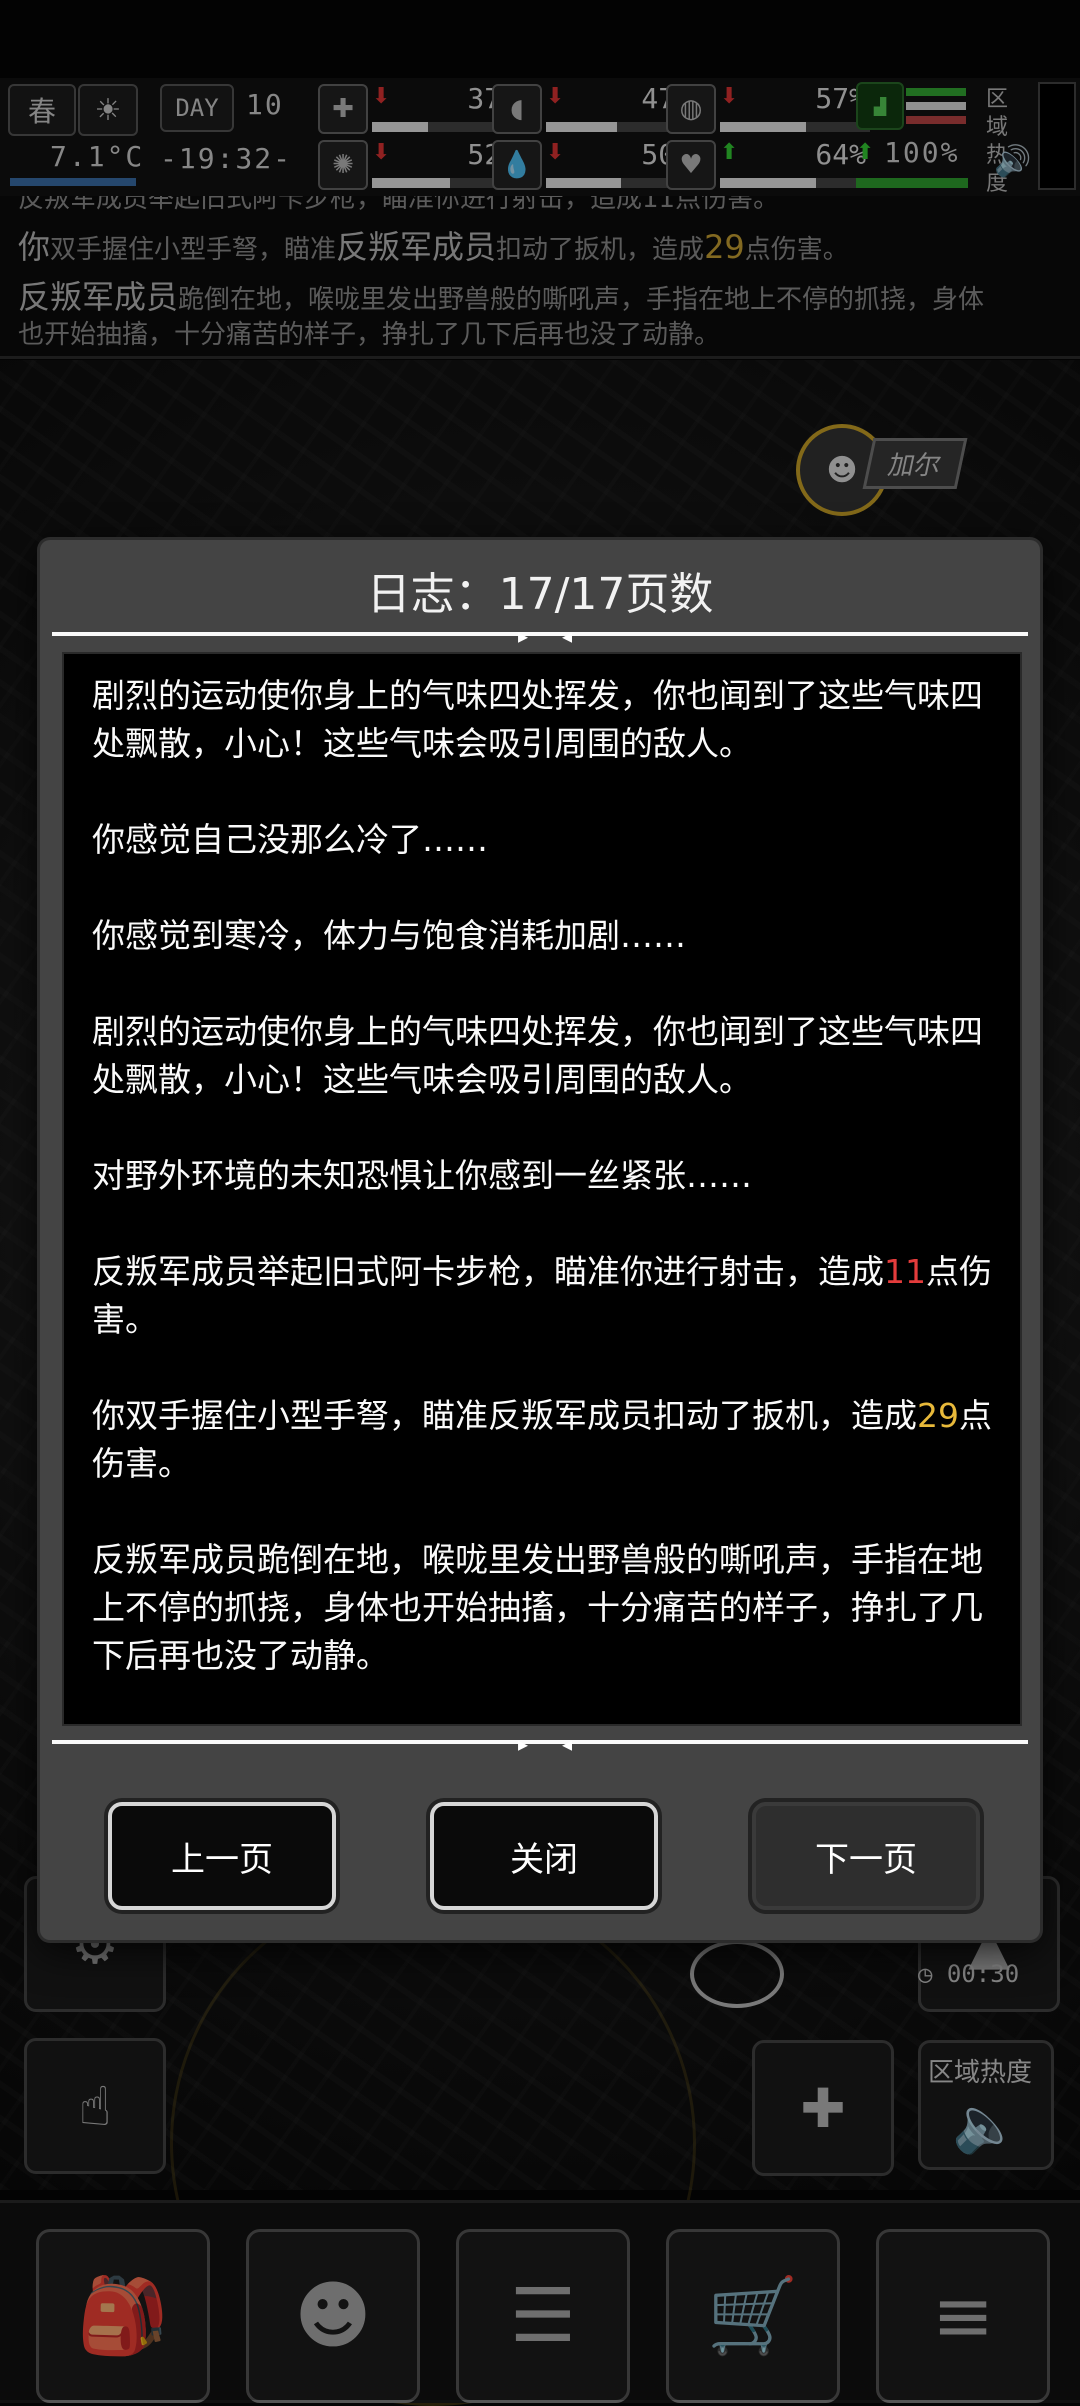 Image resolution: width=1080 pixels, height=2406 pixels. What do you see at coordinates (222, 1856) in the screenshot?
I see `prev-page-button: 上一页` at bounding box center [222, 1856].